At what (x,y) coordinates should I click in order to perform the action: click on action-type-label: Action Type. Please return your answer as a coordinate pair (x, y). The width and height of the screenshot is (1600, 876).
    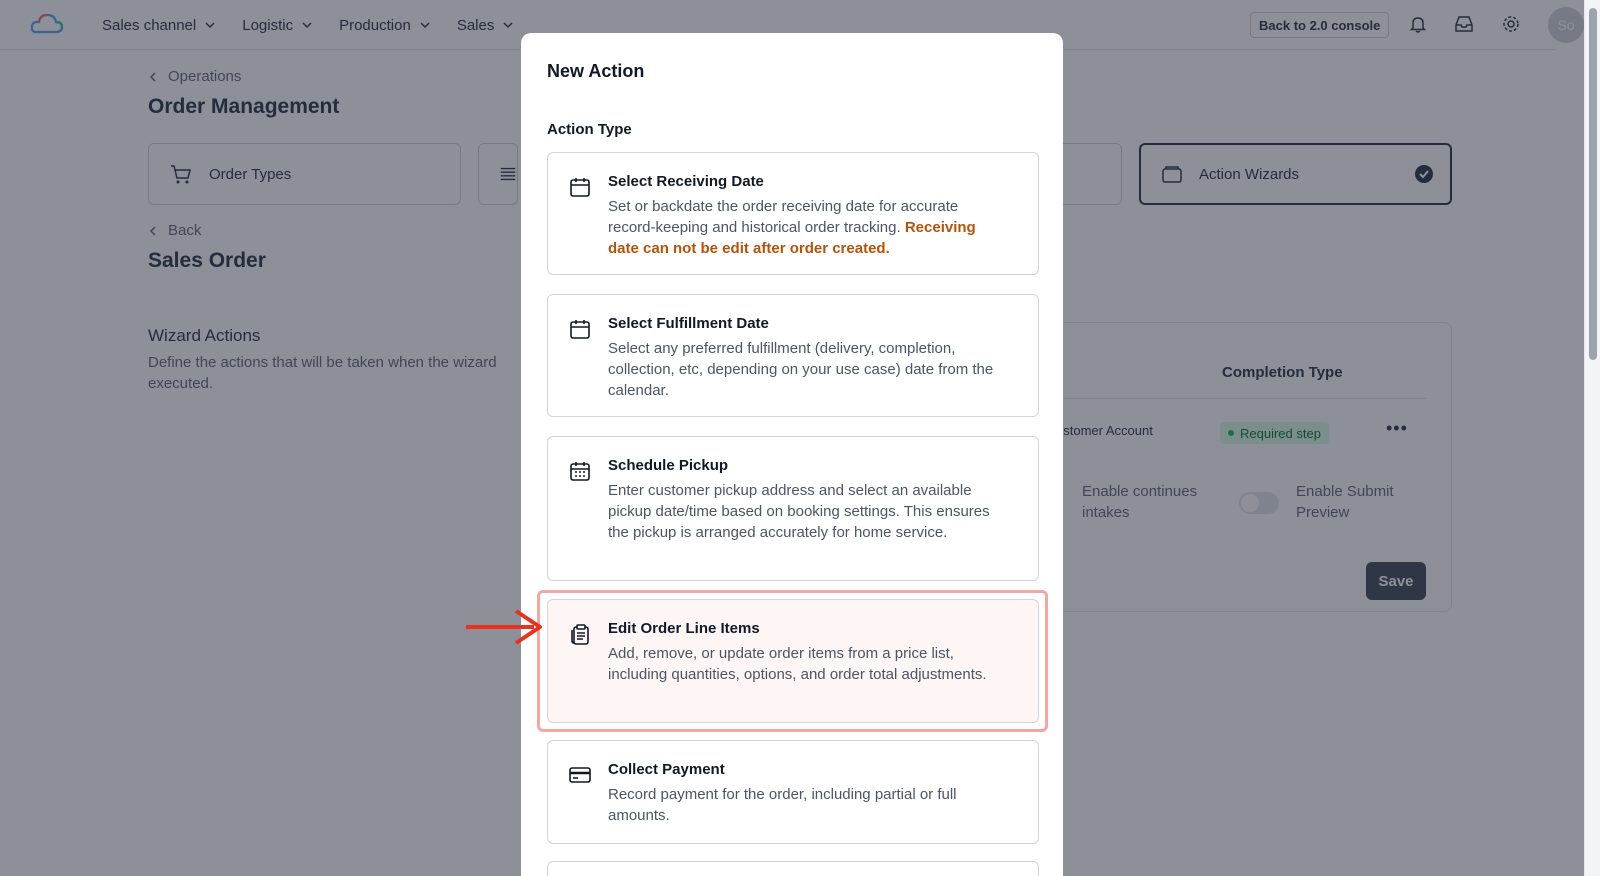
    Looking at the image, I should click on (589, 129).